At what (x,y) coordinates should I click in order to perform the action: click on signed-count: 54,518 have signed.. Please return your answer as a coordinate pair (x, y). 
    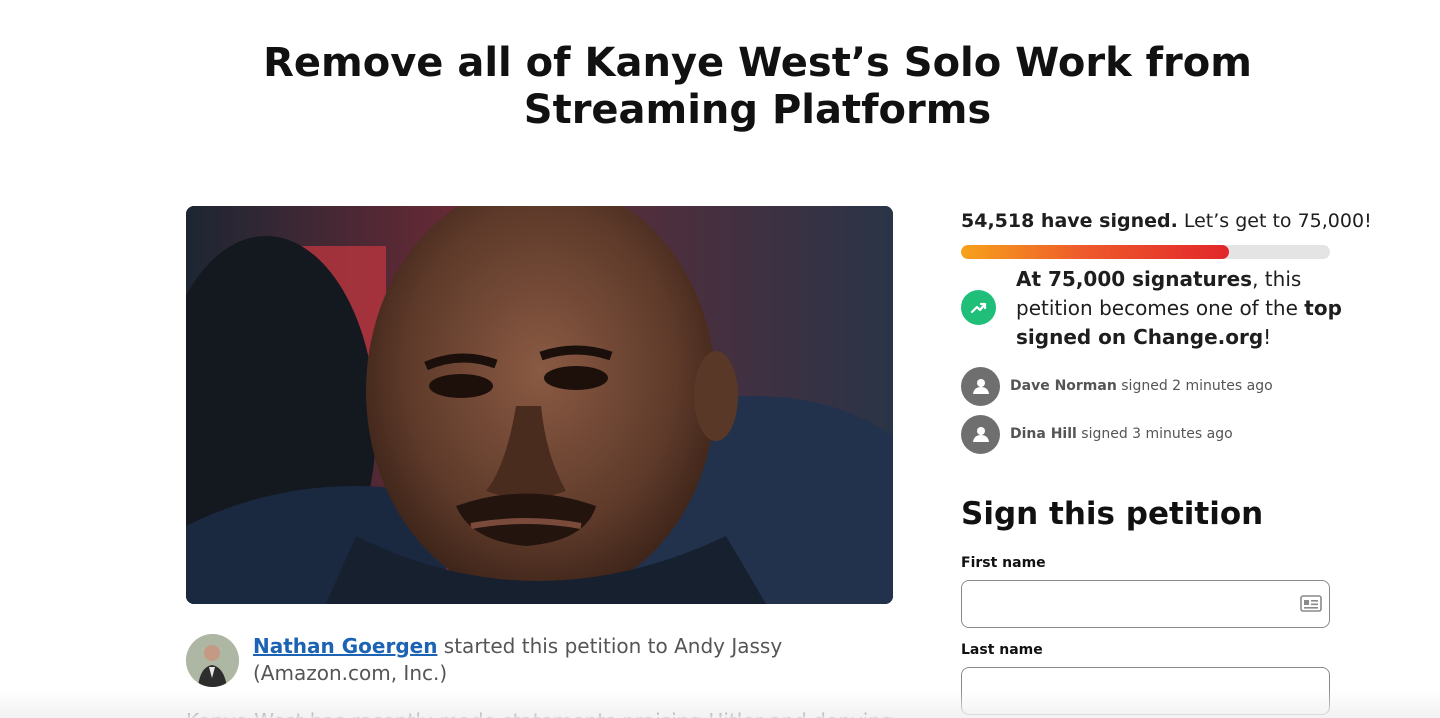
    Looking at the image, I should click on (1069, 221).